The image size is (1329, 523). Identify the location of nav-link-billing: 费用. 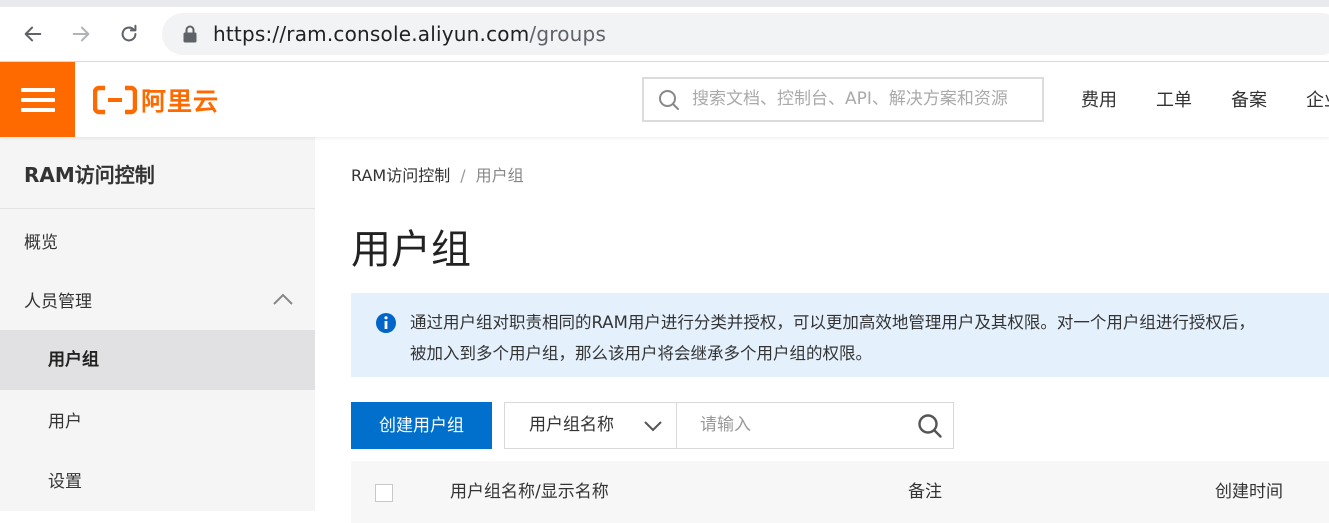
(1099, 101).